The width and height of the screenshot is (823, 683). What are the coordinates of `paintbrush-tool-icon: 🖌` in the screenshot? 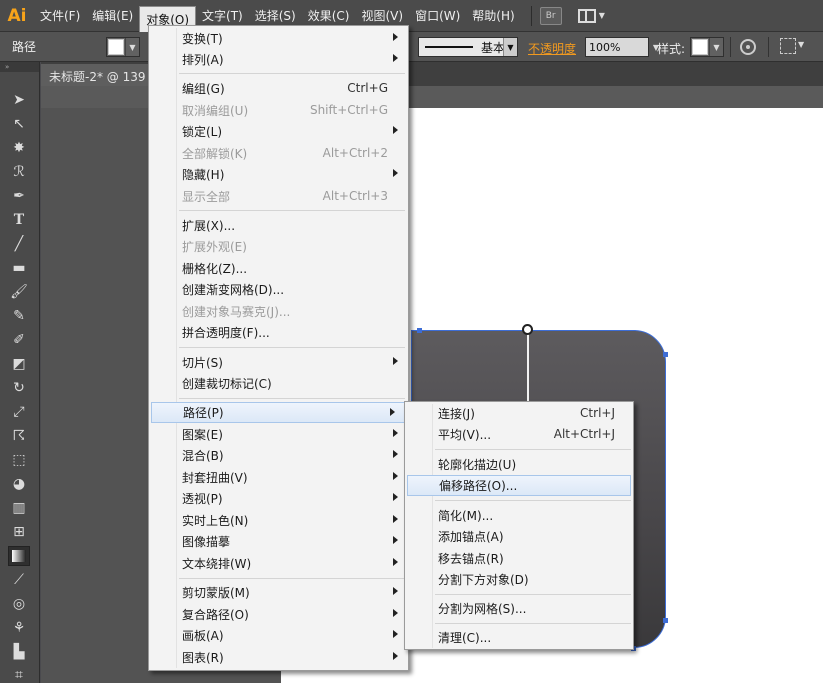 It's located at (19, 292).